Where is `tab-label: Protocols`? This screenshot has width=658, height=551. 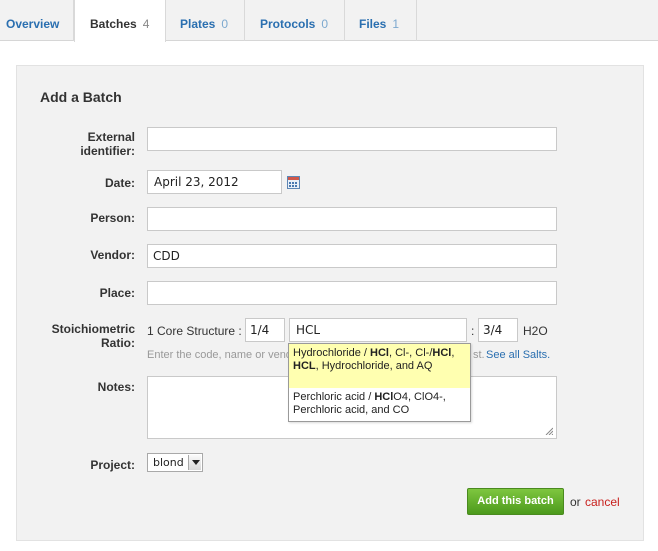
tab-label: Protocols is located at coordinates (288, 24).